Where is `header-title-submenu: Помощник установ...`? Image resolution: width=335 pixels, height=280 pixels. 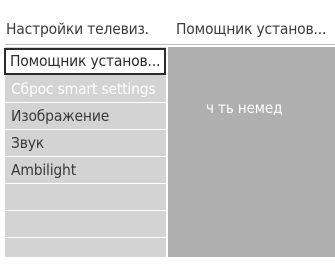 header-title-submenu: Помощник установ... is located at coordinates (251, 29).